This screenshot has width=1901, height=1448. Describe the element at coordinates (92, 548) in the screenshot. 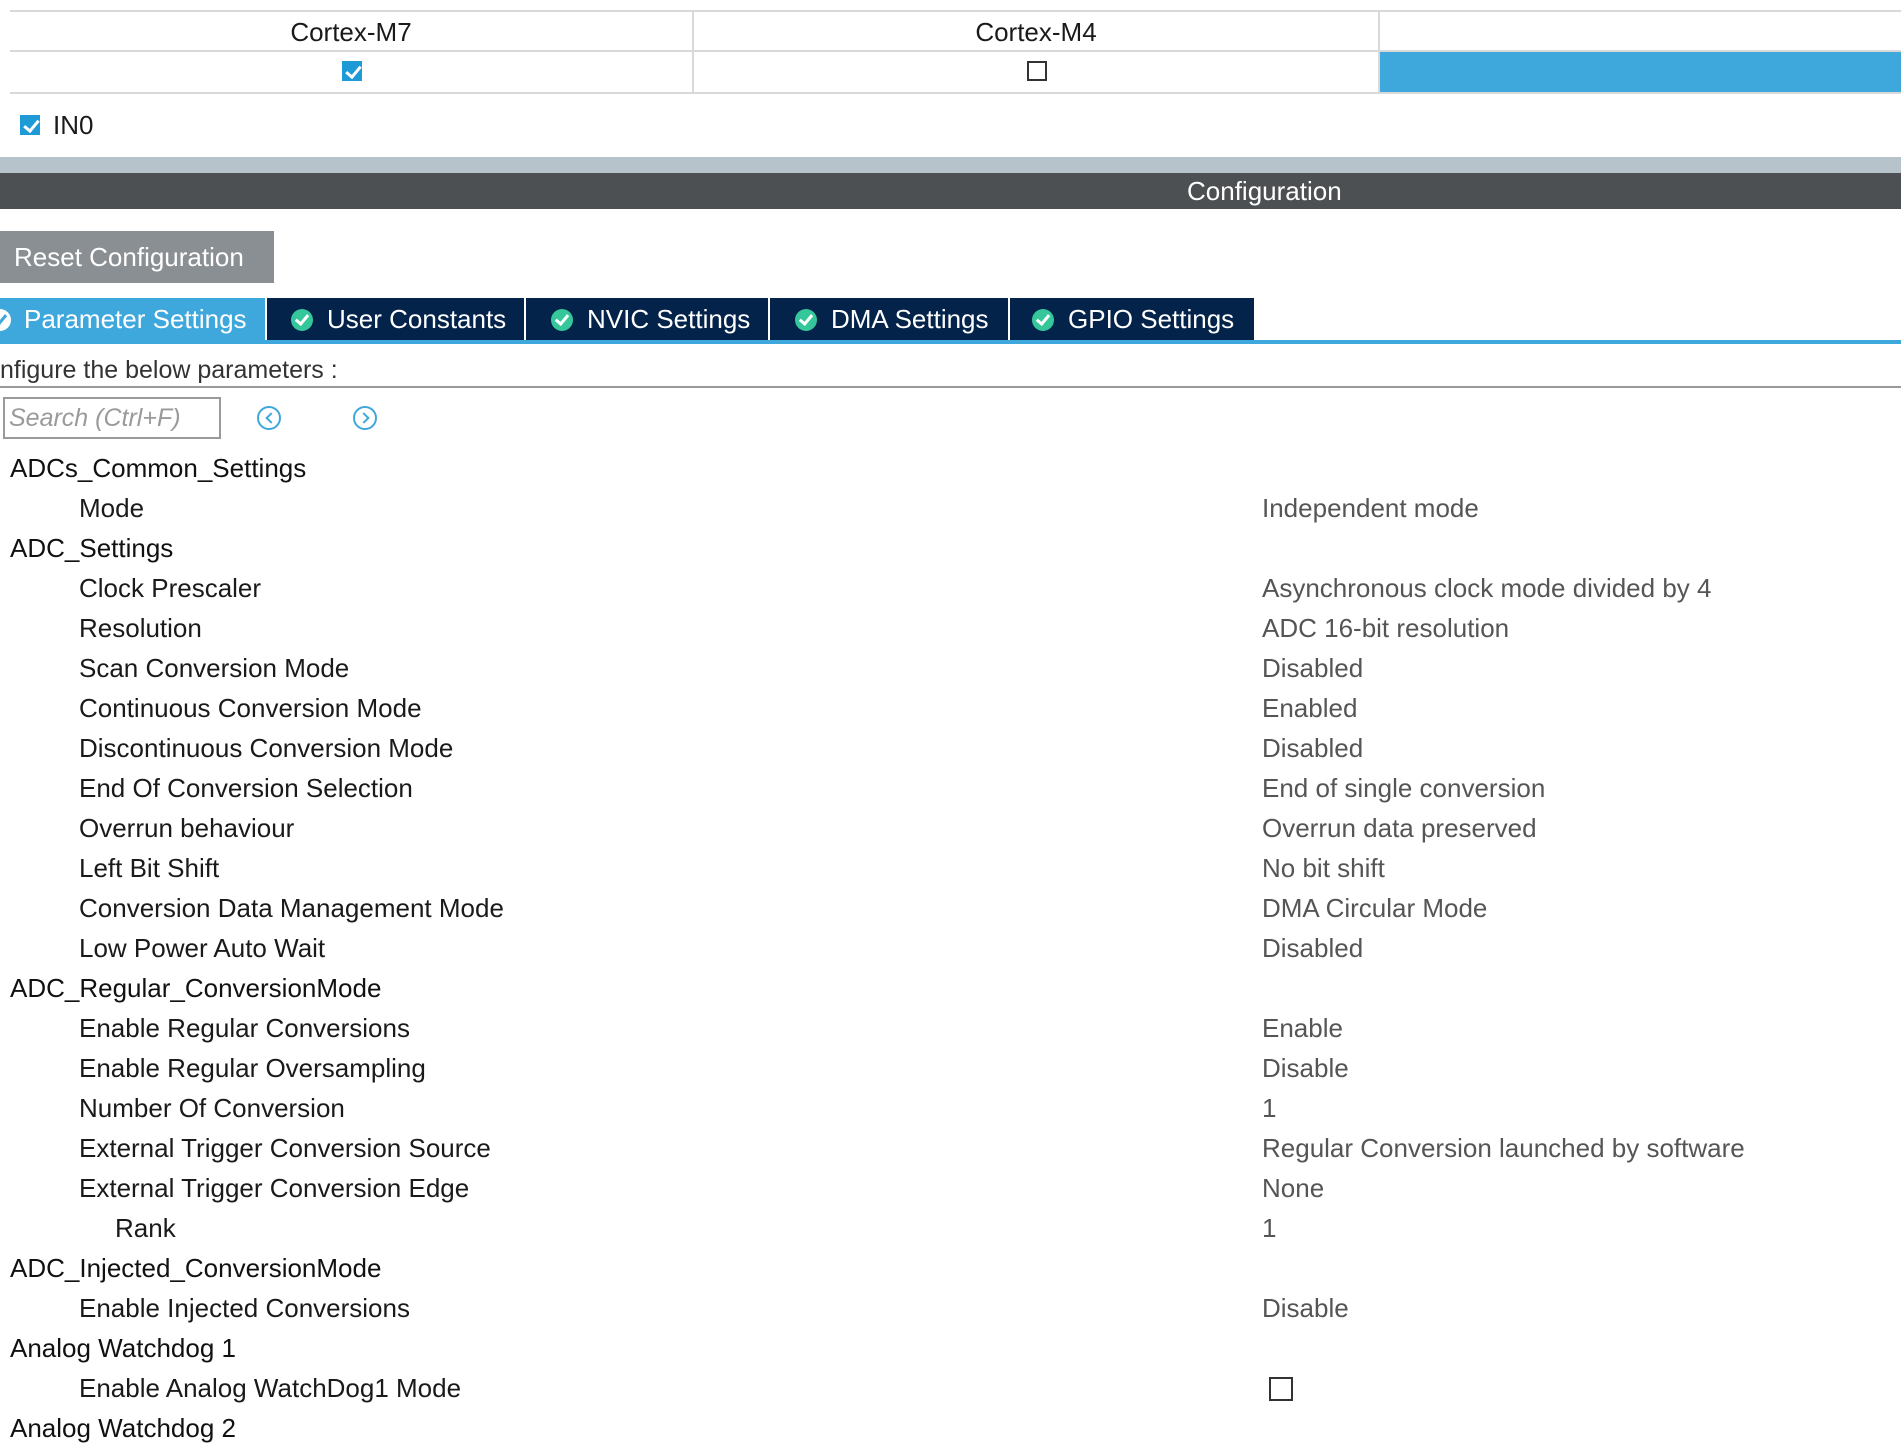

I see `group-label: ADC_Settings` at that location.